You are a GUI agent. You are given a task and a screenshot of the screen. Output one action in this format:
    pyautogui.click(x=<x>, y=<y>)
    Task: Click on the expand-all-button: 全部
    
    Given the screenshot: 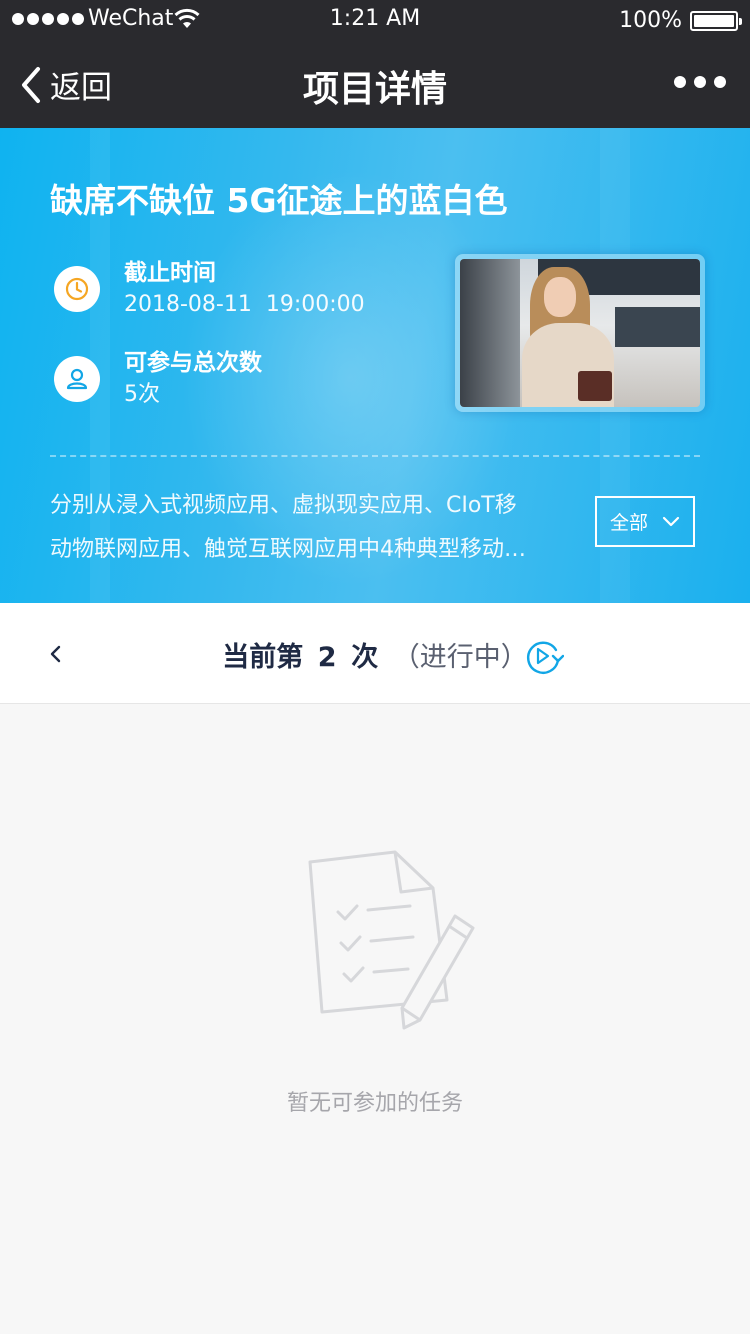 What is the action you would take?
    pyautogui.click(x=645, y=521)
    